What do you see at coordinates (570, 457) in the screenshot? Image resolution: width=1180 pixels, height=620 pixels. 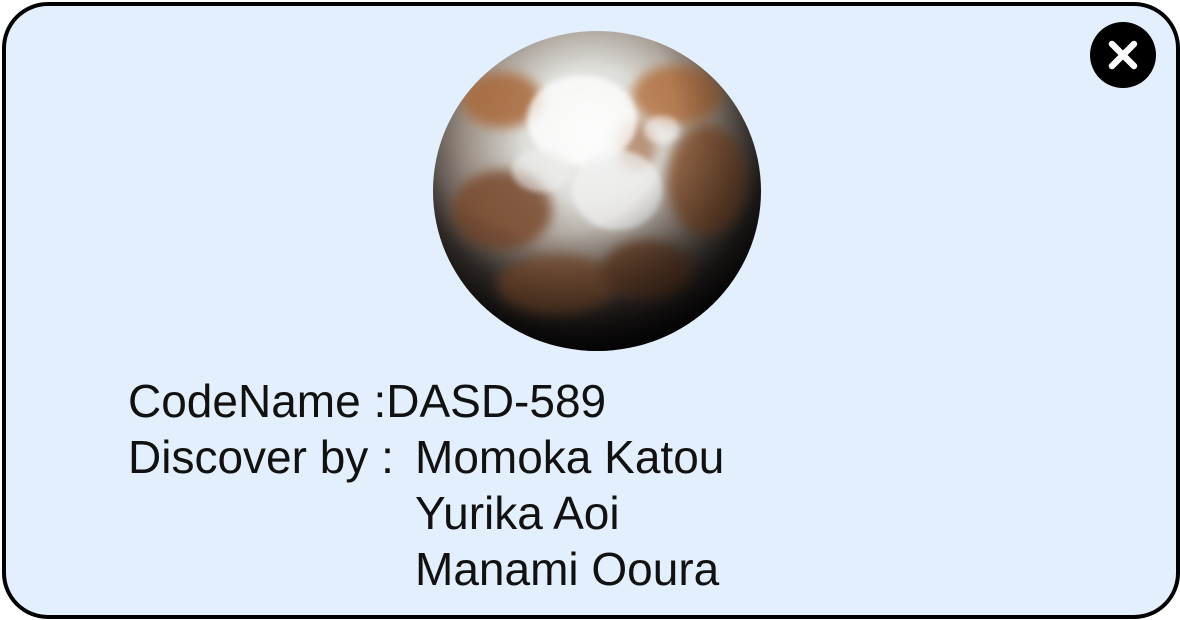 I see `discoverer-name: Momoka Katou` at bounding box center [570, 457].